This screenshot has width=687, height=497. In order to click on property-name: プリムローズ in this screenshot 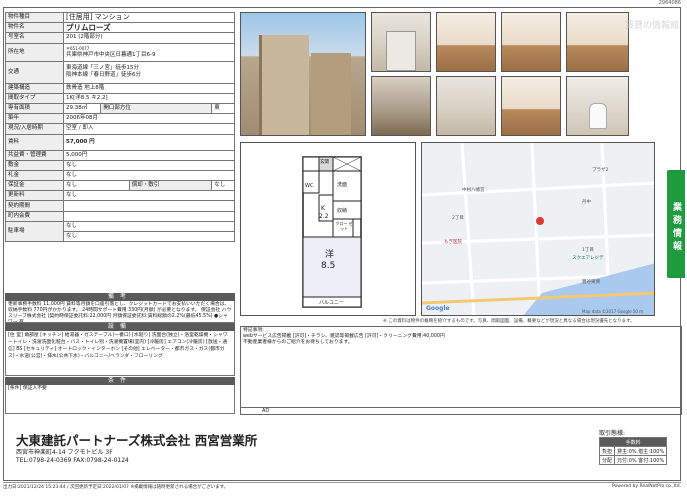, I will do `click(149, 28)`.